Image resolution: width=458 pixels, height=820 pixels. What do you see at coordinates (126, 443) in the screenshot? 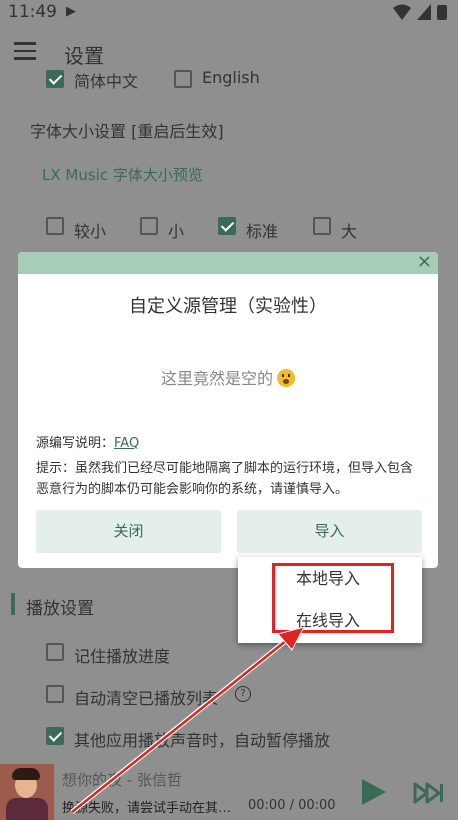
I see `faq-link: FAQ` at bounding box center [126, 443].